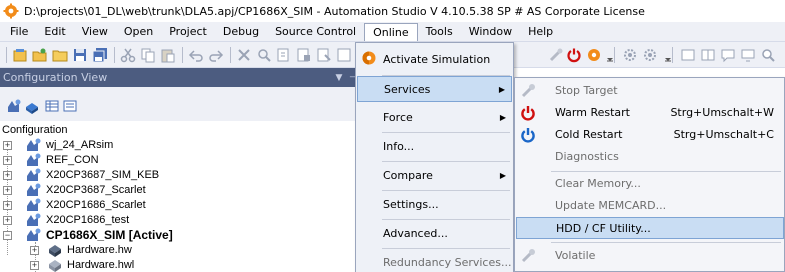  Describe the element at coordinates (650, 91) in the screenshot. I see `menu-item-stop-target: Stop Target` at that location.